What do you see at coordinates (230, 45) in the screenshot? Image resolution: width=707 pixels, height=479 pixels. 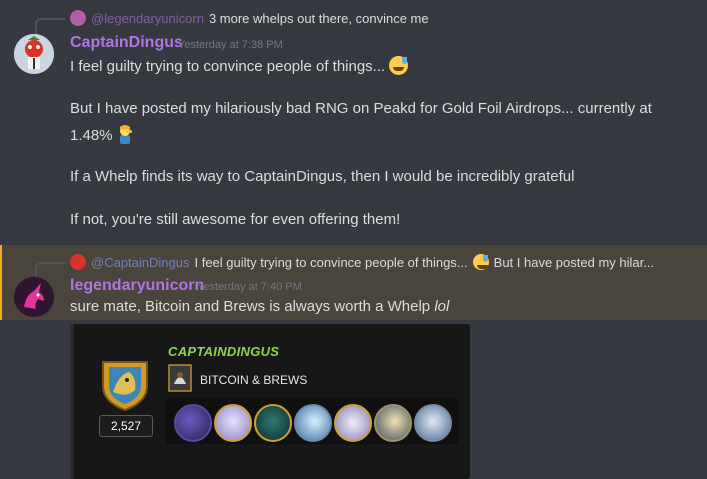 I see `message-timestamp: Yesterday at 7:38 PM` at bounding box center [230, 45].